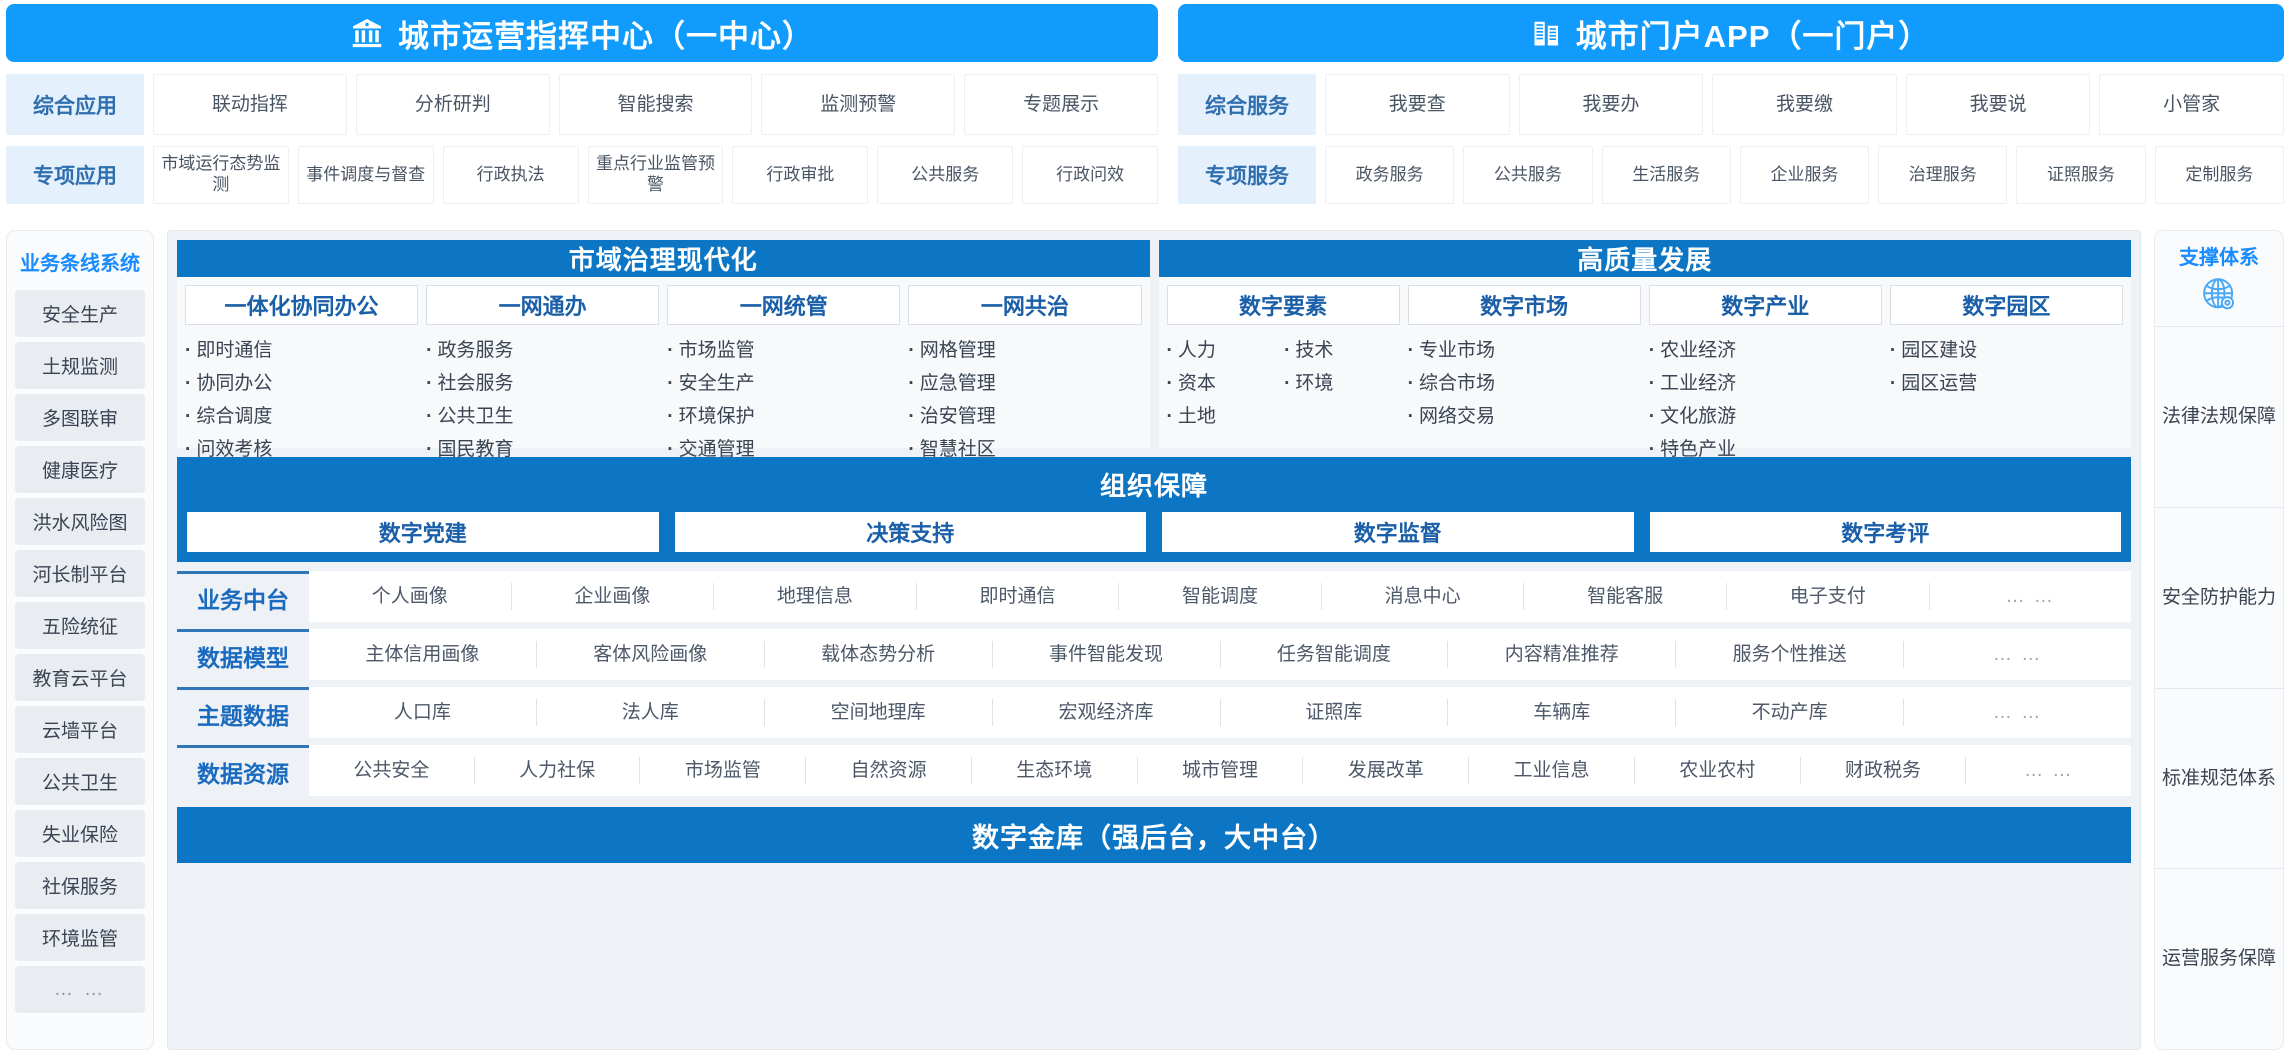 The width and height of the screenshot is (2290, 1062). I want to click on service-tile: 我要办, so click(1611, 104).